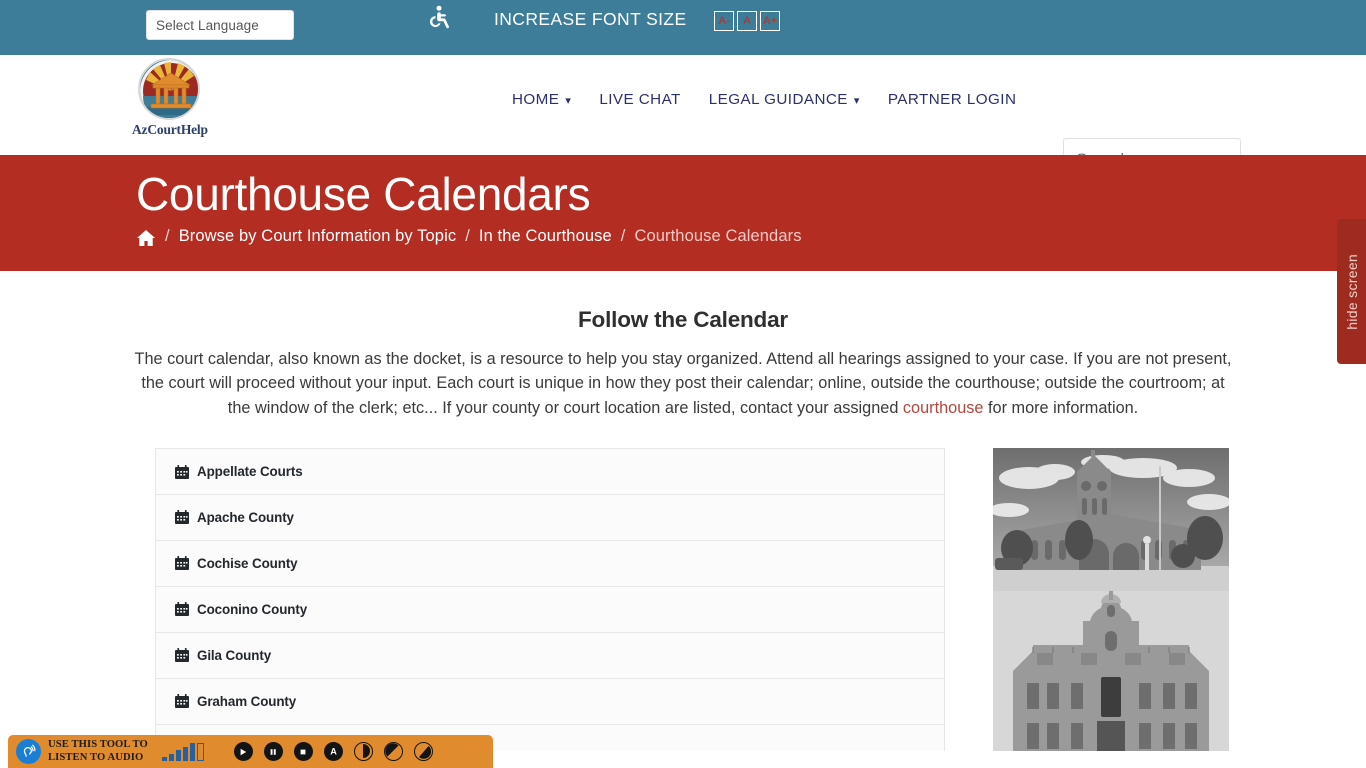 Image resolution: width=1366 pixels, height=768 pixels. I want to click on text-size-button: A, so click(333, 751).